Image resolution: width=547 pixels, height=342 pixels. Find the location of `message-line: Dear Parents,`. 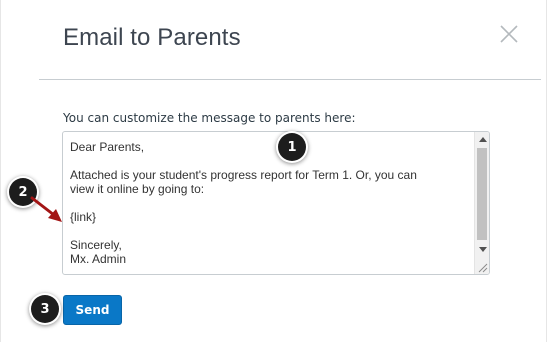

message-line: Dear Parents, is located at coordinates (107, 147).